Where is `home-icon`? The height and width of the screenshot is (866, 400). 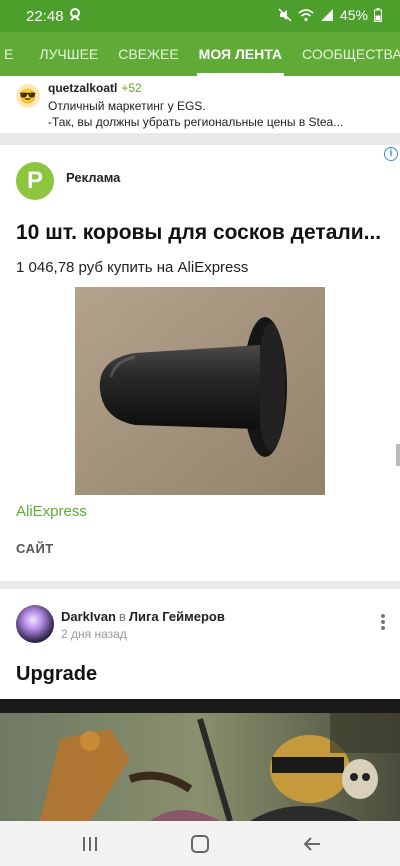 home-icon is located at coordinates (200, 844).